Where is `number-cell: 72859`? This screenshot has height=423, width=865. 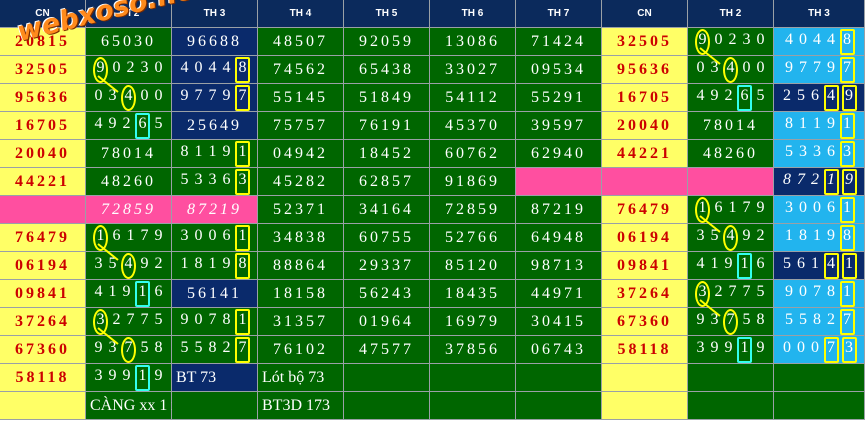 number-cell: 72859 is located at coordinates (129, 210).